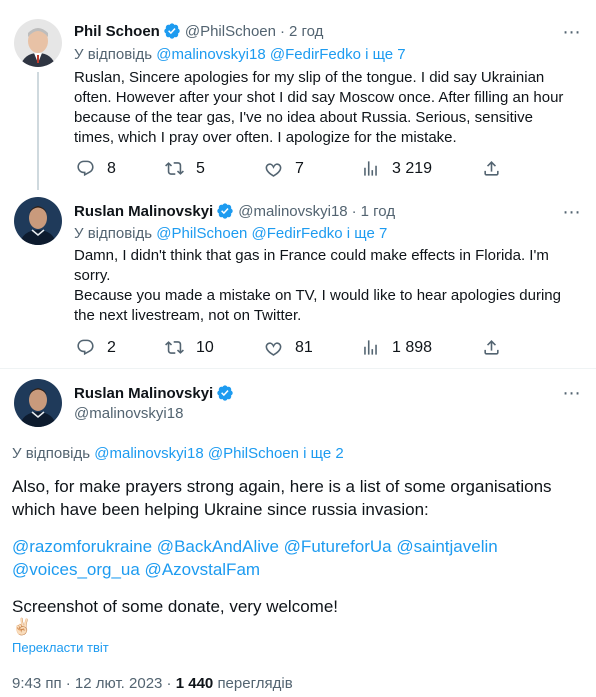 This screenshot has height=697, width=596. What do you see at coordinates (38, 131) in the screenshot?
I see `thread-connector` at bounding box center [38, 131].